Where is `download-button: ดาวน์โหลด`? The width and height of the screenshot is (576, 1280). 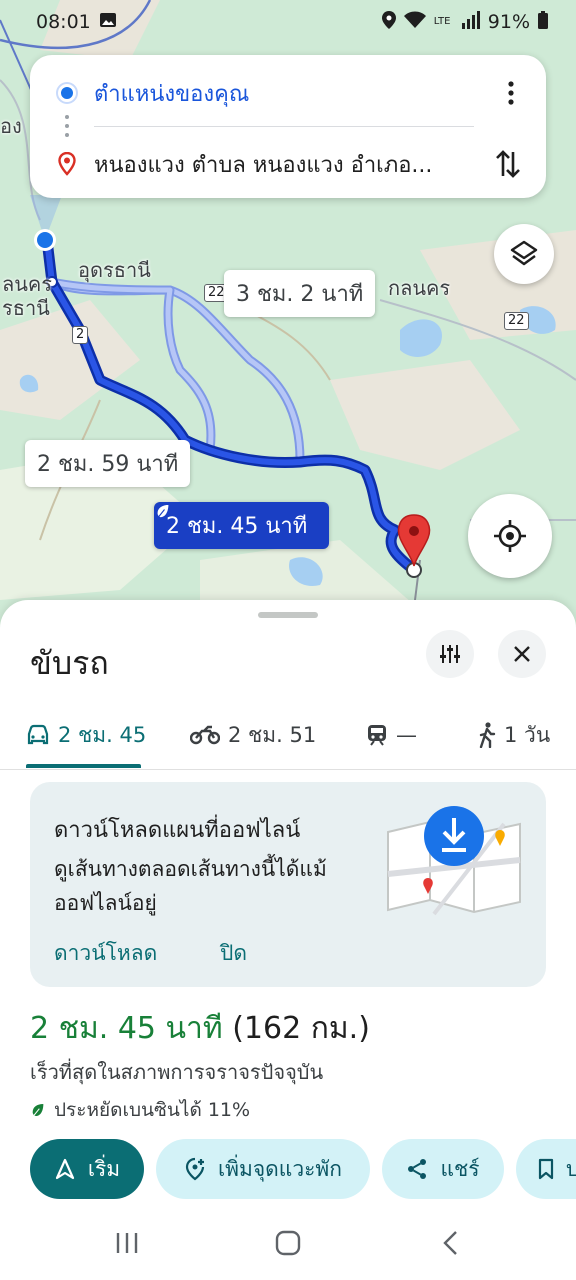
download-button: ดาวน์โหลด is located at coordinates (105, 953).